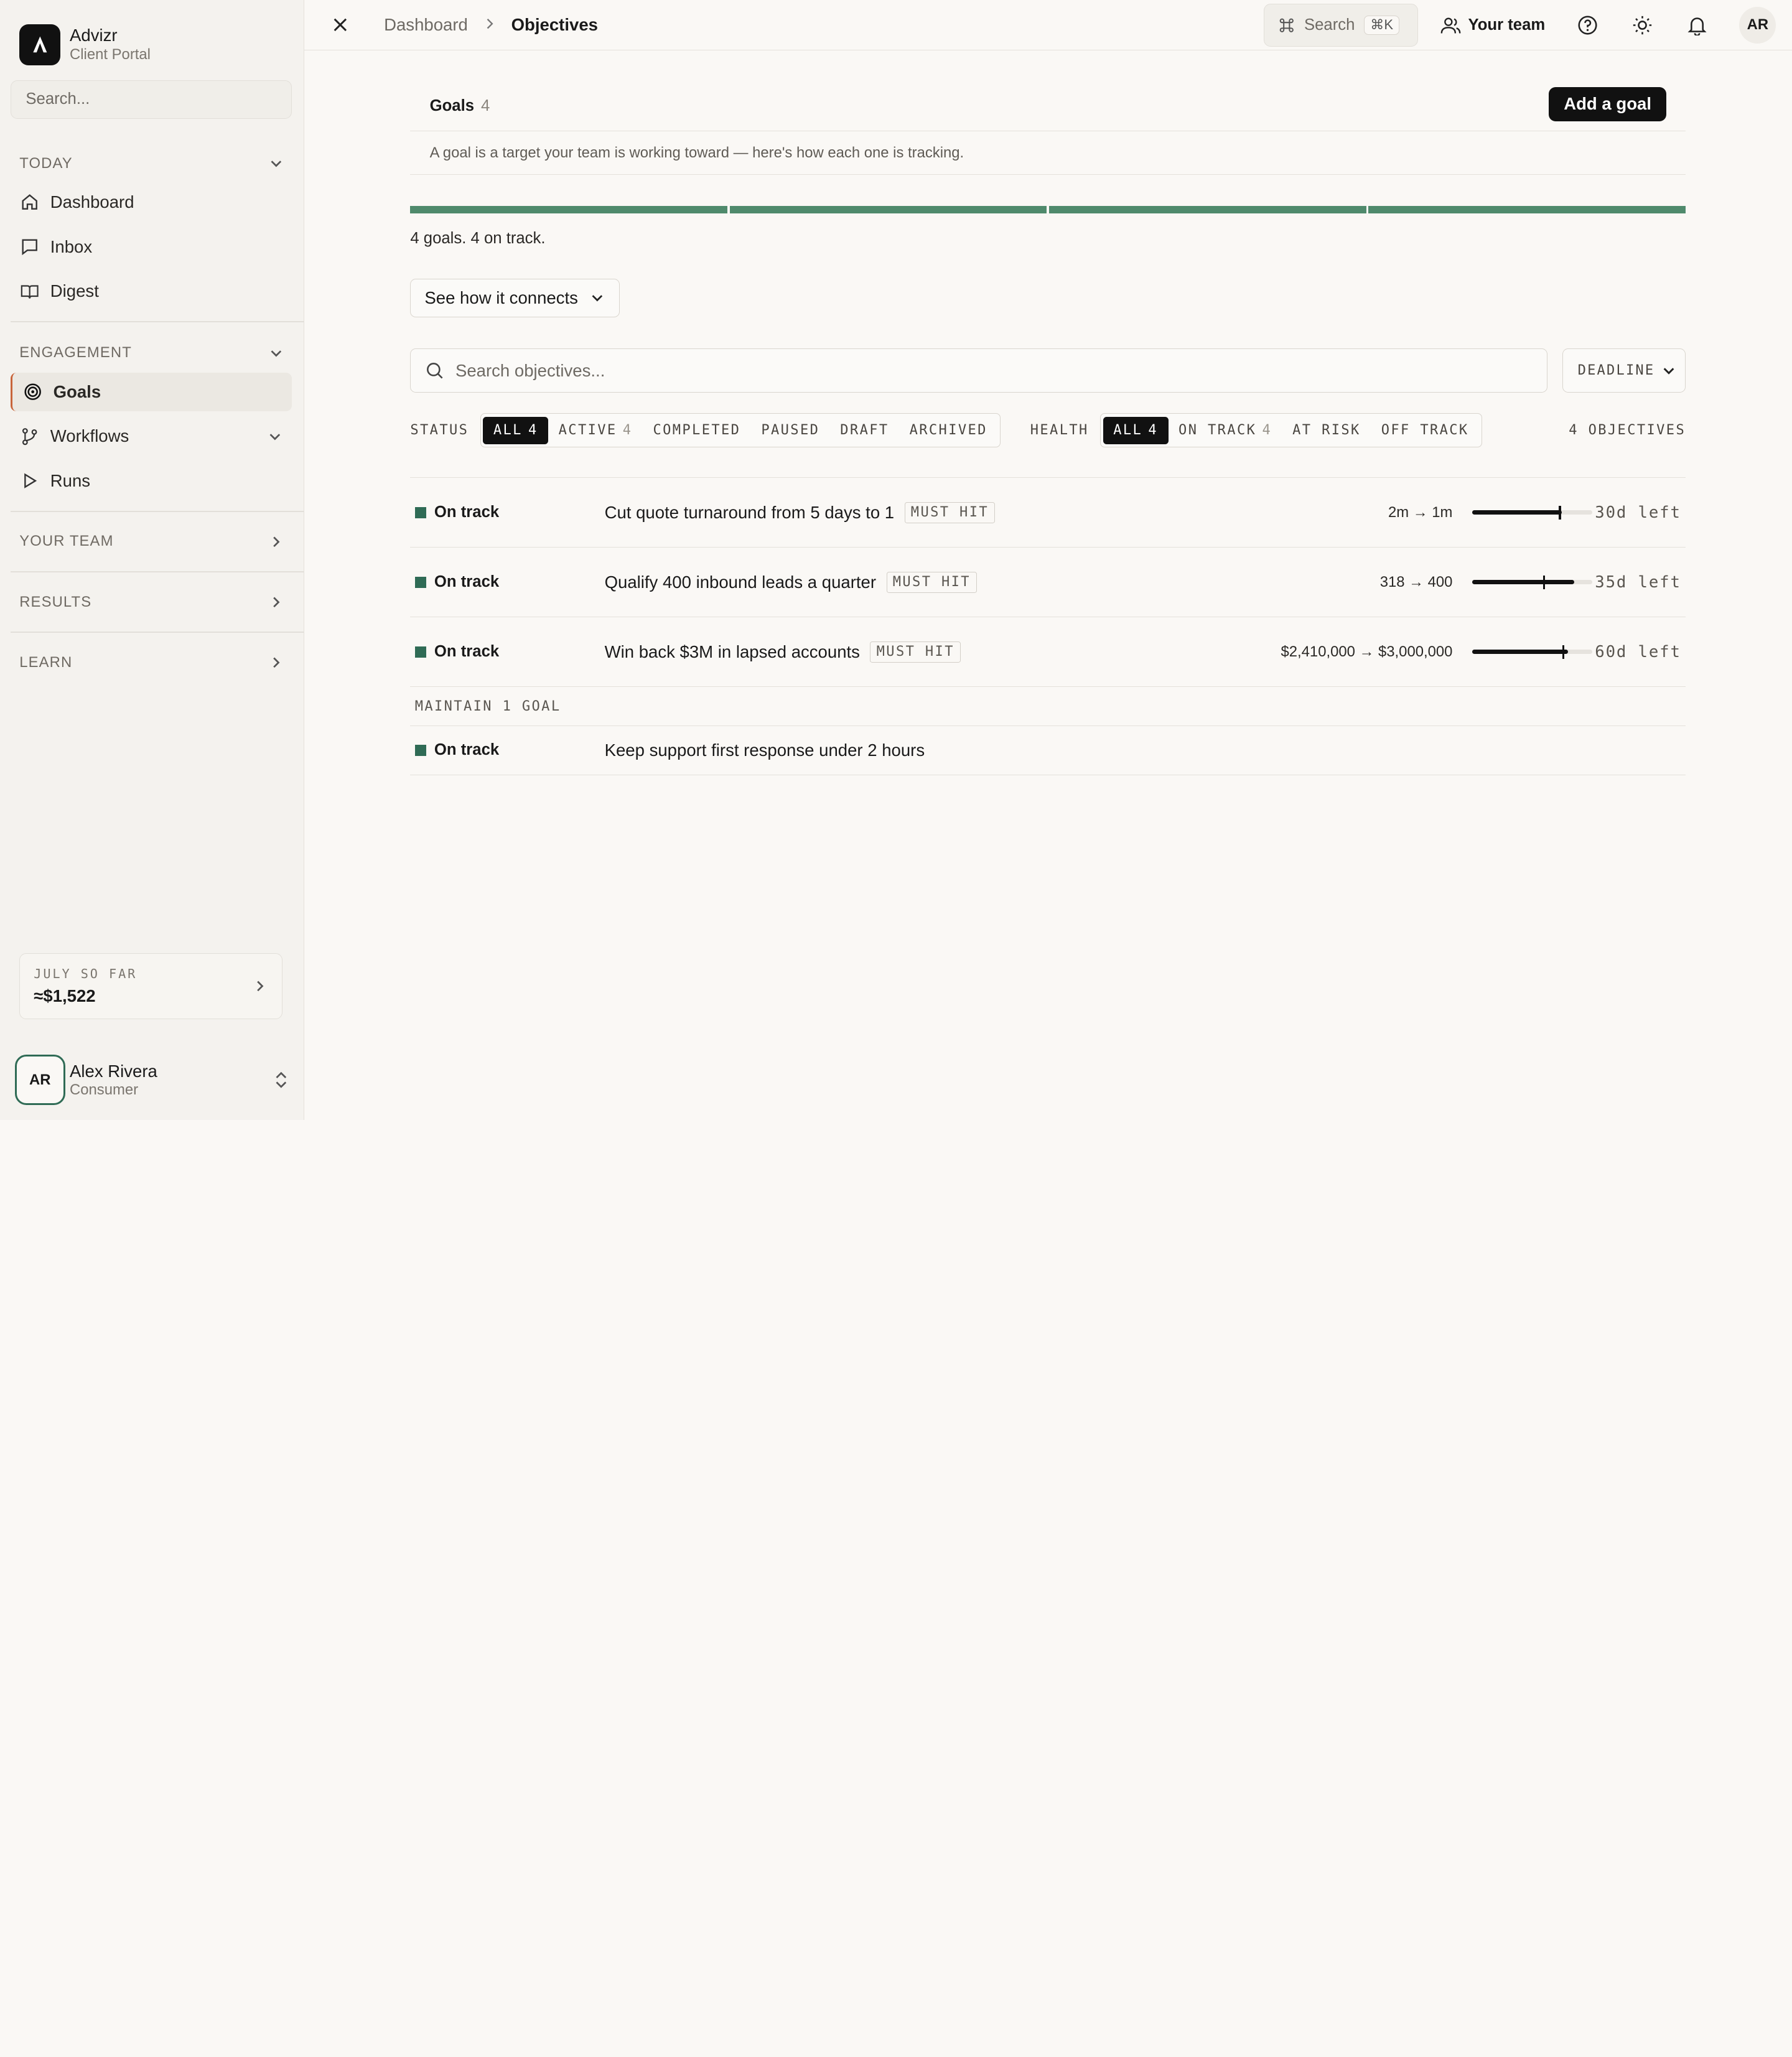 The width and height of the screenshot is (1792, 2057). What do you see at coordinates (152, 164) in the screenshot?
I see `section-today-header: TODAY` at bounding box center [152, 164].